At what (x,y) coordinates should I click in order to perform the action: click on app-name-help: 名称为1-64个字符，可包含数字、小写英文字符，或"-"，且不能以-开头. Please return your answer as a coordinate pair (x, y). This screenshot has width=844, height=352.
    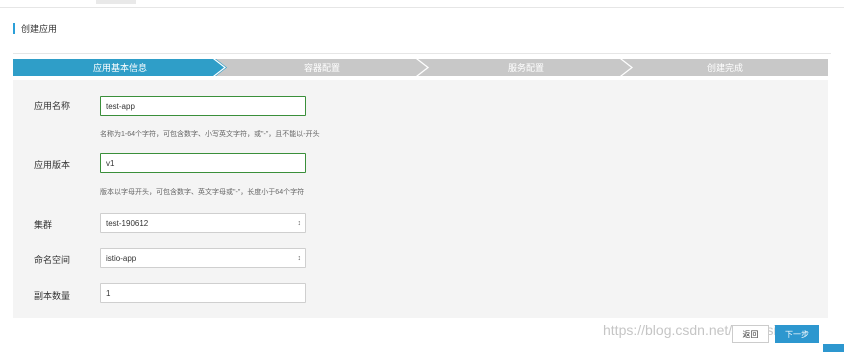
    Looking at the image, I should click on (210, 134).